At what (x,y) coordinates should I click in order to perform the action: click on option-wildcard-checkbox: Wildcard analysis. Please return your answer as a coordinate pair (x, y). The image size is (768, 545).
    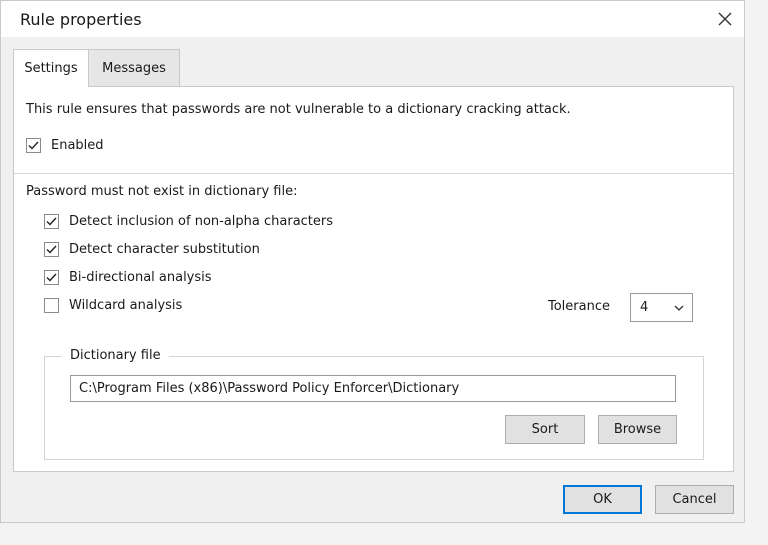
    Looking at the image, I should click on (113, 305).